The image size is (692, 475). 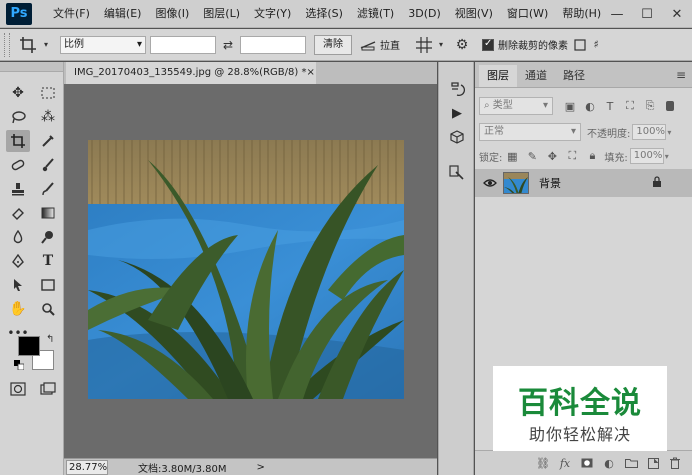 What do you see at coordinates (29, 346) in the screenshot?
I see `foreground-color-swatch` at bounding box center [29, 346].